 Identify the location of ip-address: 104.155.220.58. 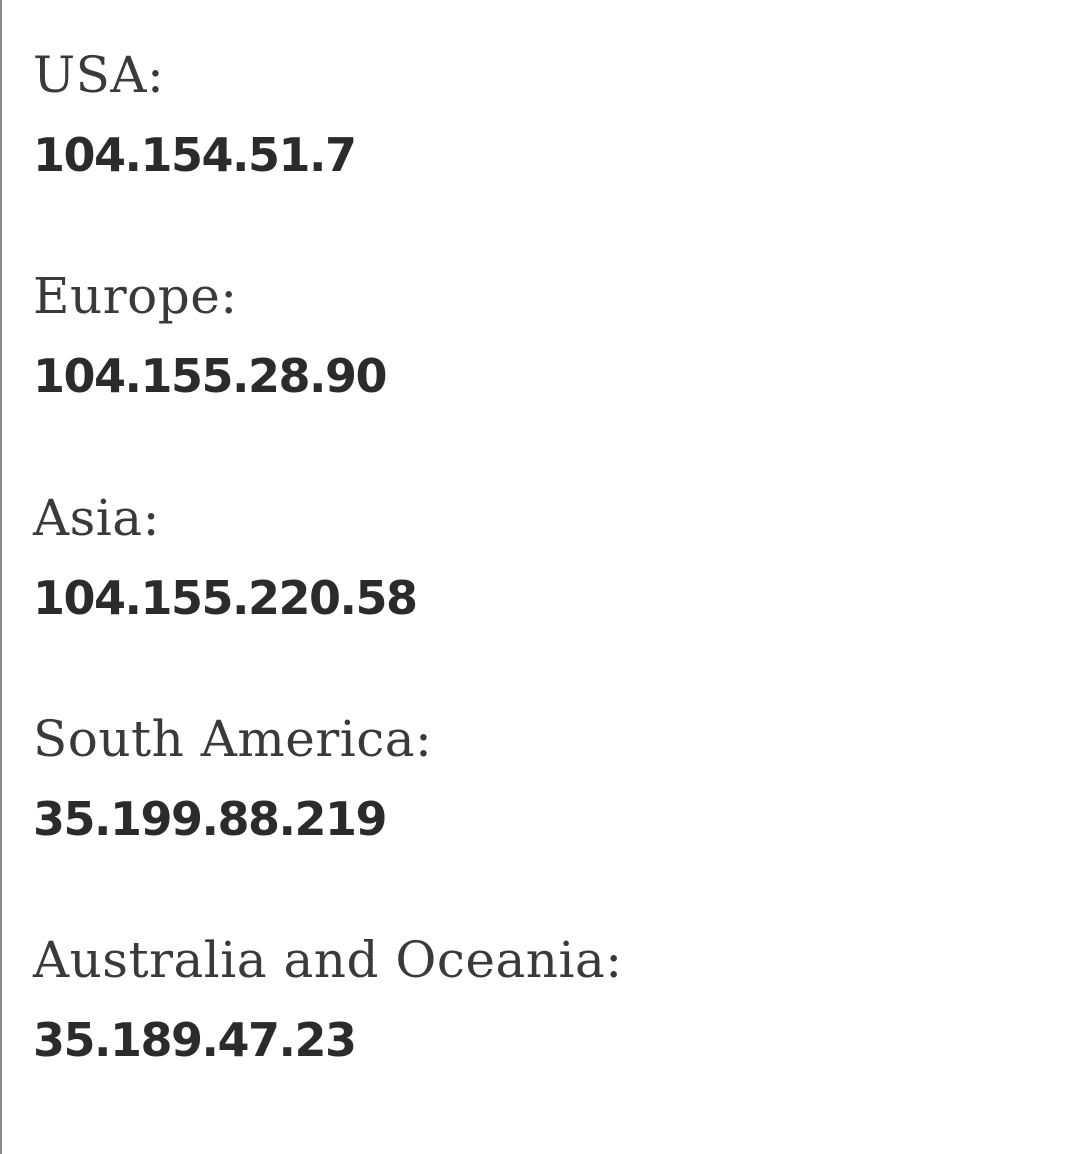
(225, 598).